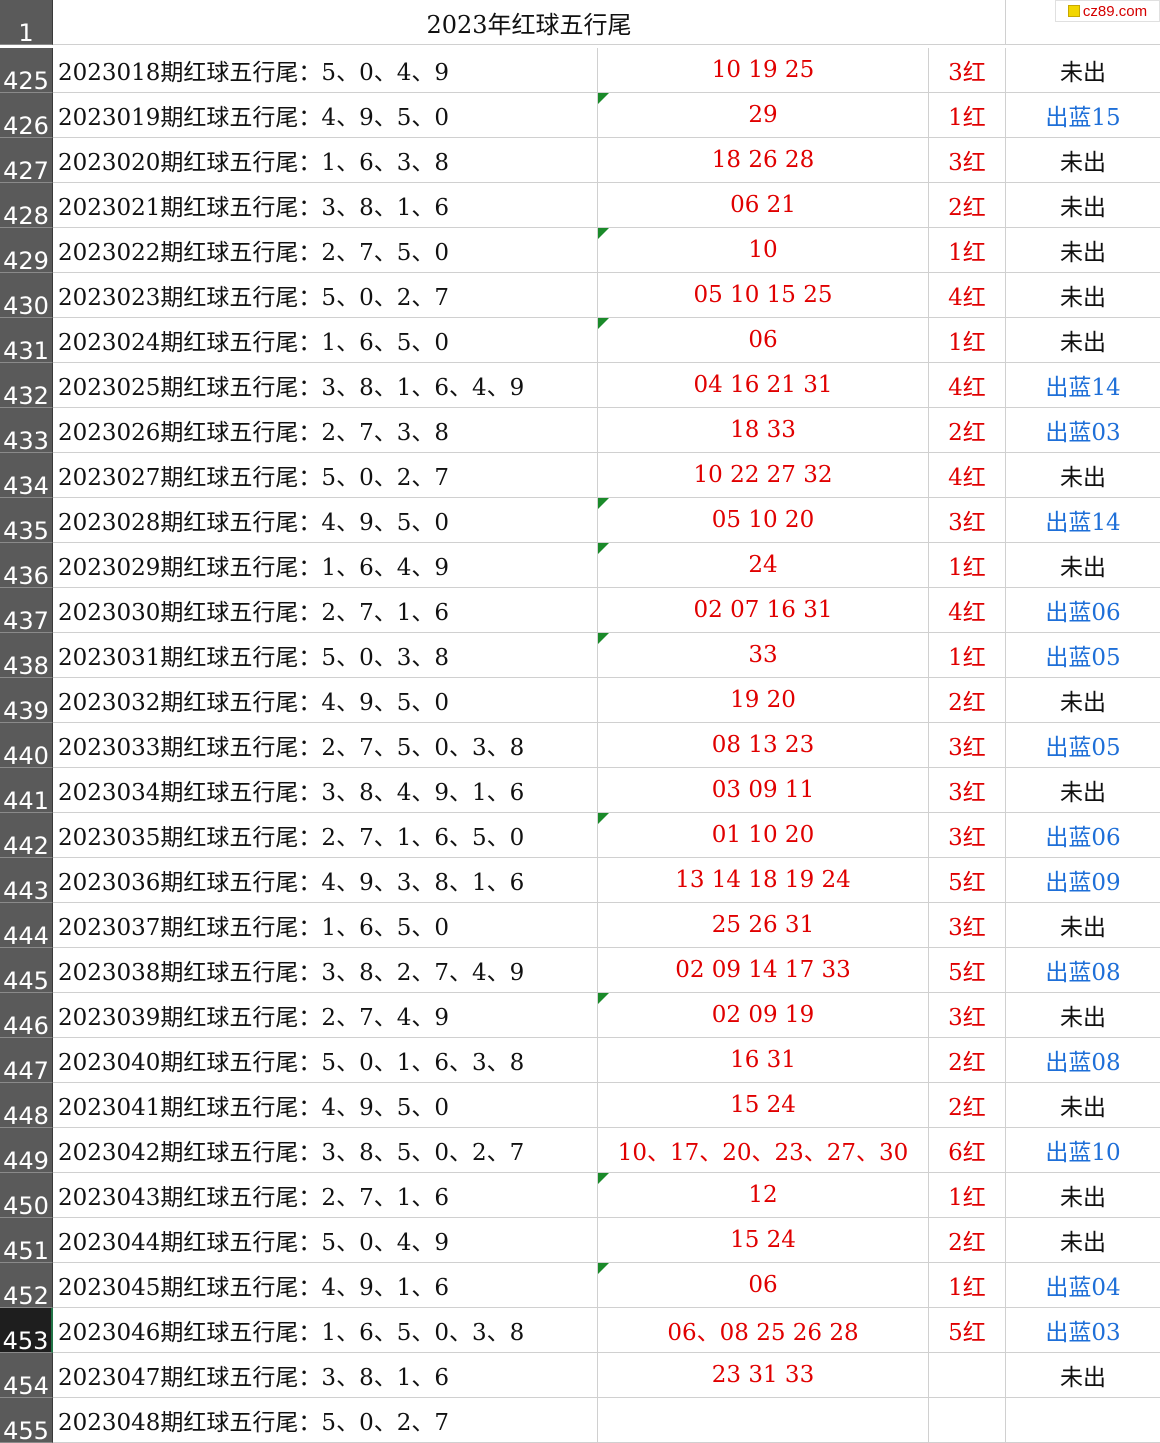 The width and height of the screenshot is (1160, 1443). What do you see at coordinates (325, 655) in the screenshot?
I see `issue-cell: 2023031期红球五行尾：5、0、3、8` at bounding box center [325, 655].